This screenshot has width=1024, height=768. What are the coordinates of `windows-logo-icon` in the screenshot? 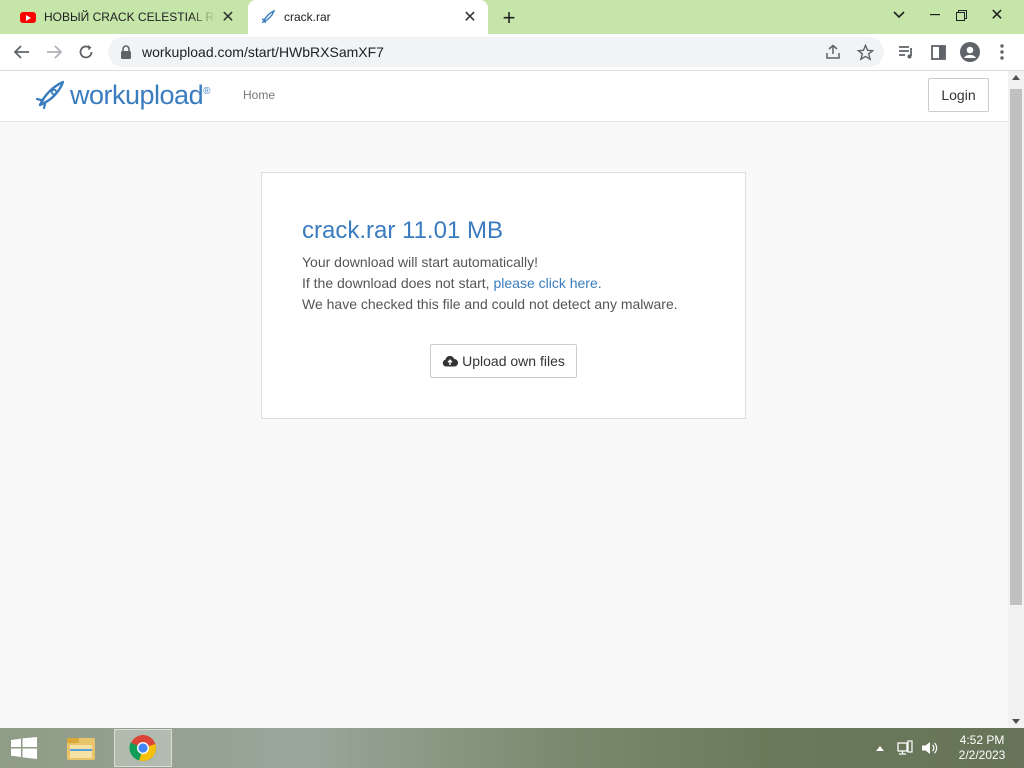 It's located at (24, 748).